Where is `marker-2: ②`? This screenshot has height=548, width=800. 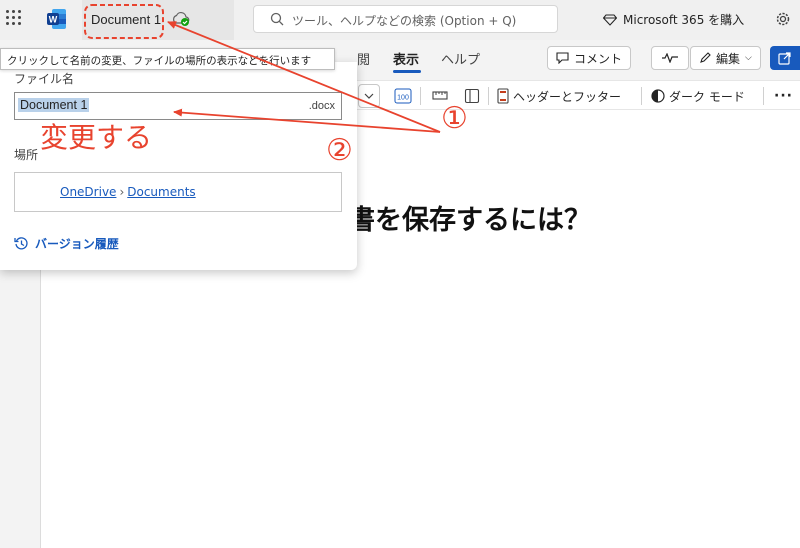 marker-2: ② is located at coordinates (339, 150).